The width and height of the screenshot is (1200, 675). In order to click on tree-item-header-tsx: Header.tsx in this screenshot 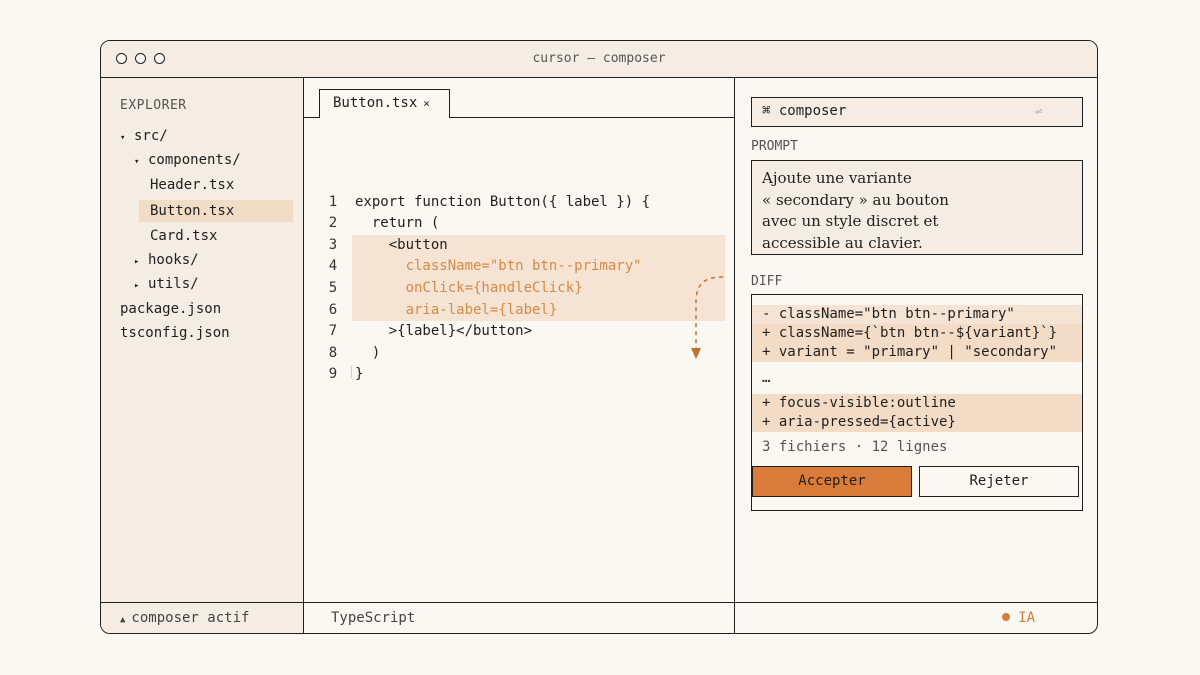, I will do `click(192, 185)`.